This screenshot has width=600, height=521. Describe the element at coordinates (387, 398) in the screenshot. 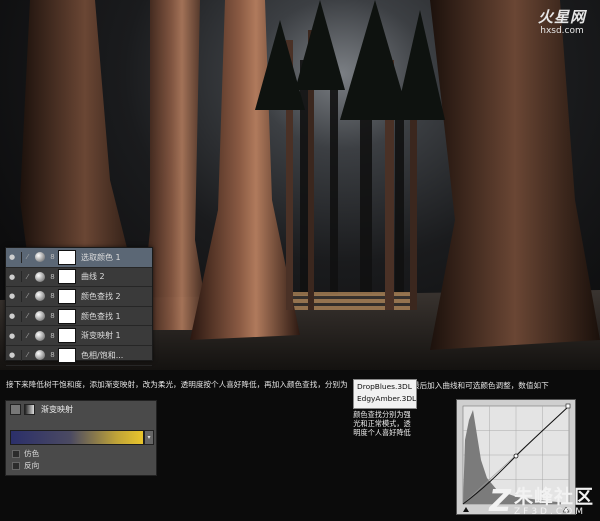

I see `lut-item: EdgyAmber.3DL` at that location.